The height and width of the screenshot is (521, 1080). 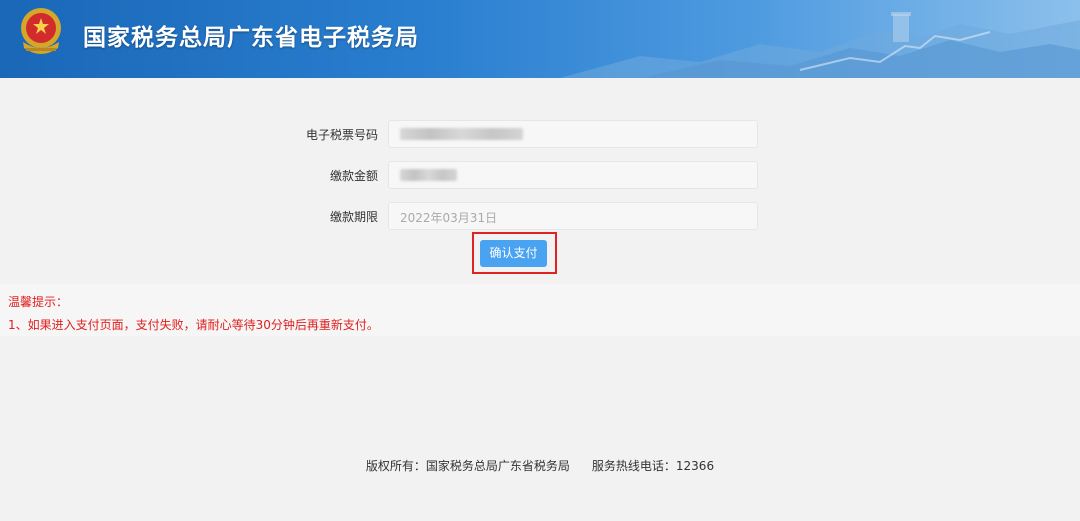 I want to click on header-banner: 国家税务总局广东省电子税务局, so click(x=540, y=39).